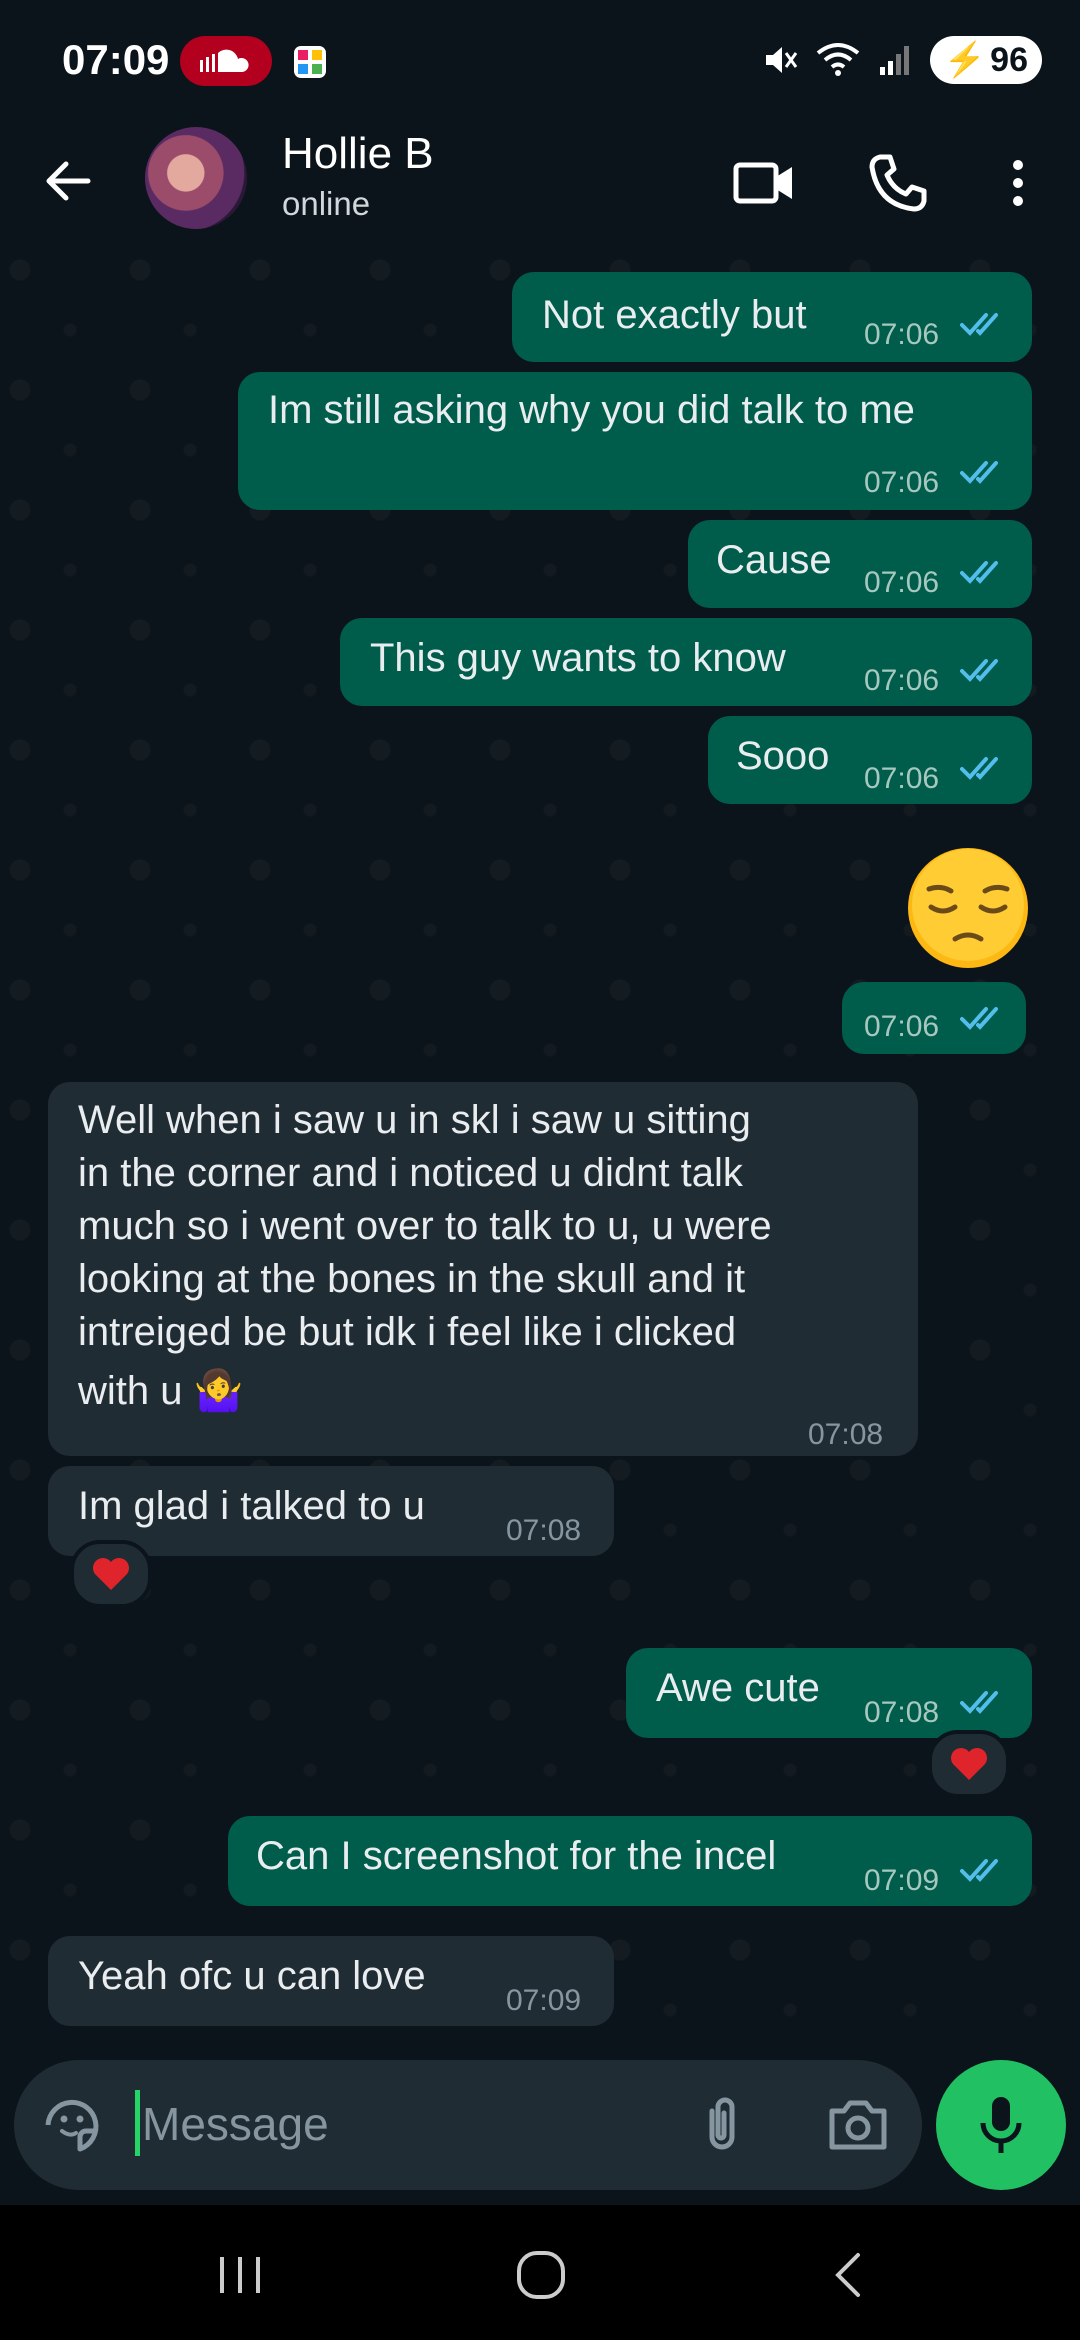 This screenshot has width=1080, height=2340. Describe the element at coordinates (310, 62) in the screenshot. I see `app-notification-icon` at that location.